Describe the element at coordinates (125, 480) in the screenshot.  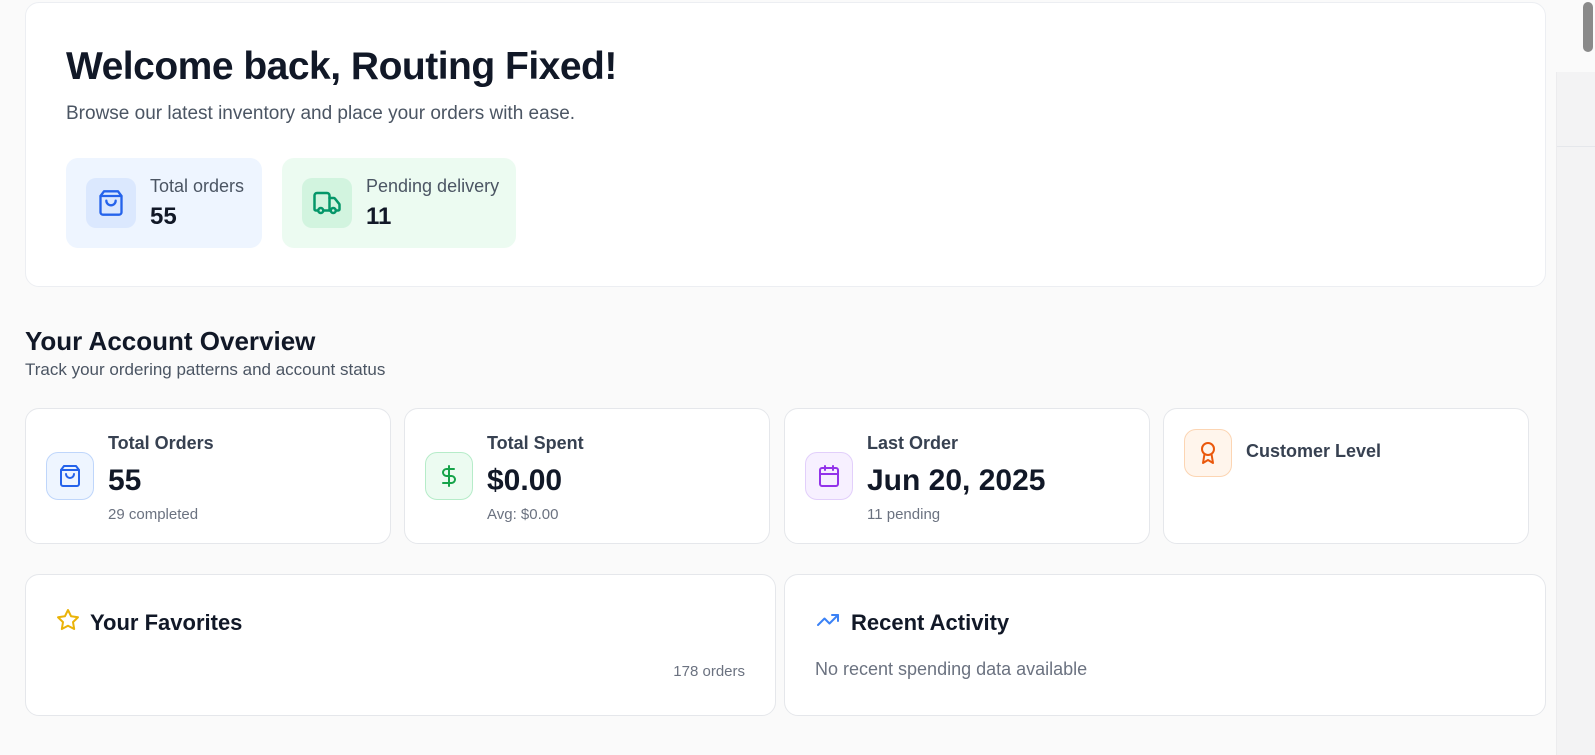
I see `metric-value: 55` at that location.